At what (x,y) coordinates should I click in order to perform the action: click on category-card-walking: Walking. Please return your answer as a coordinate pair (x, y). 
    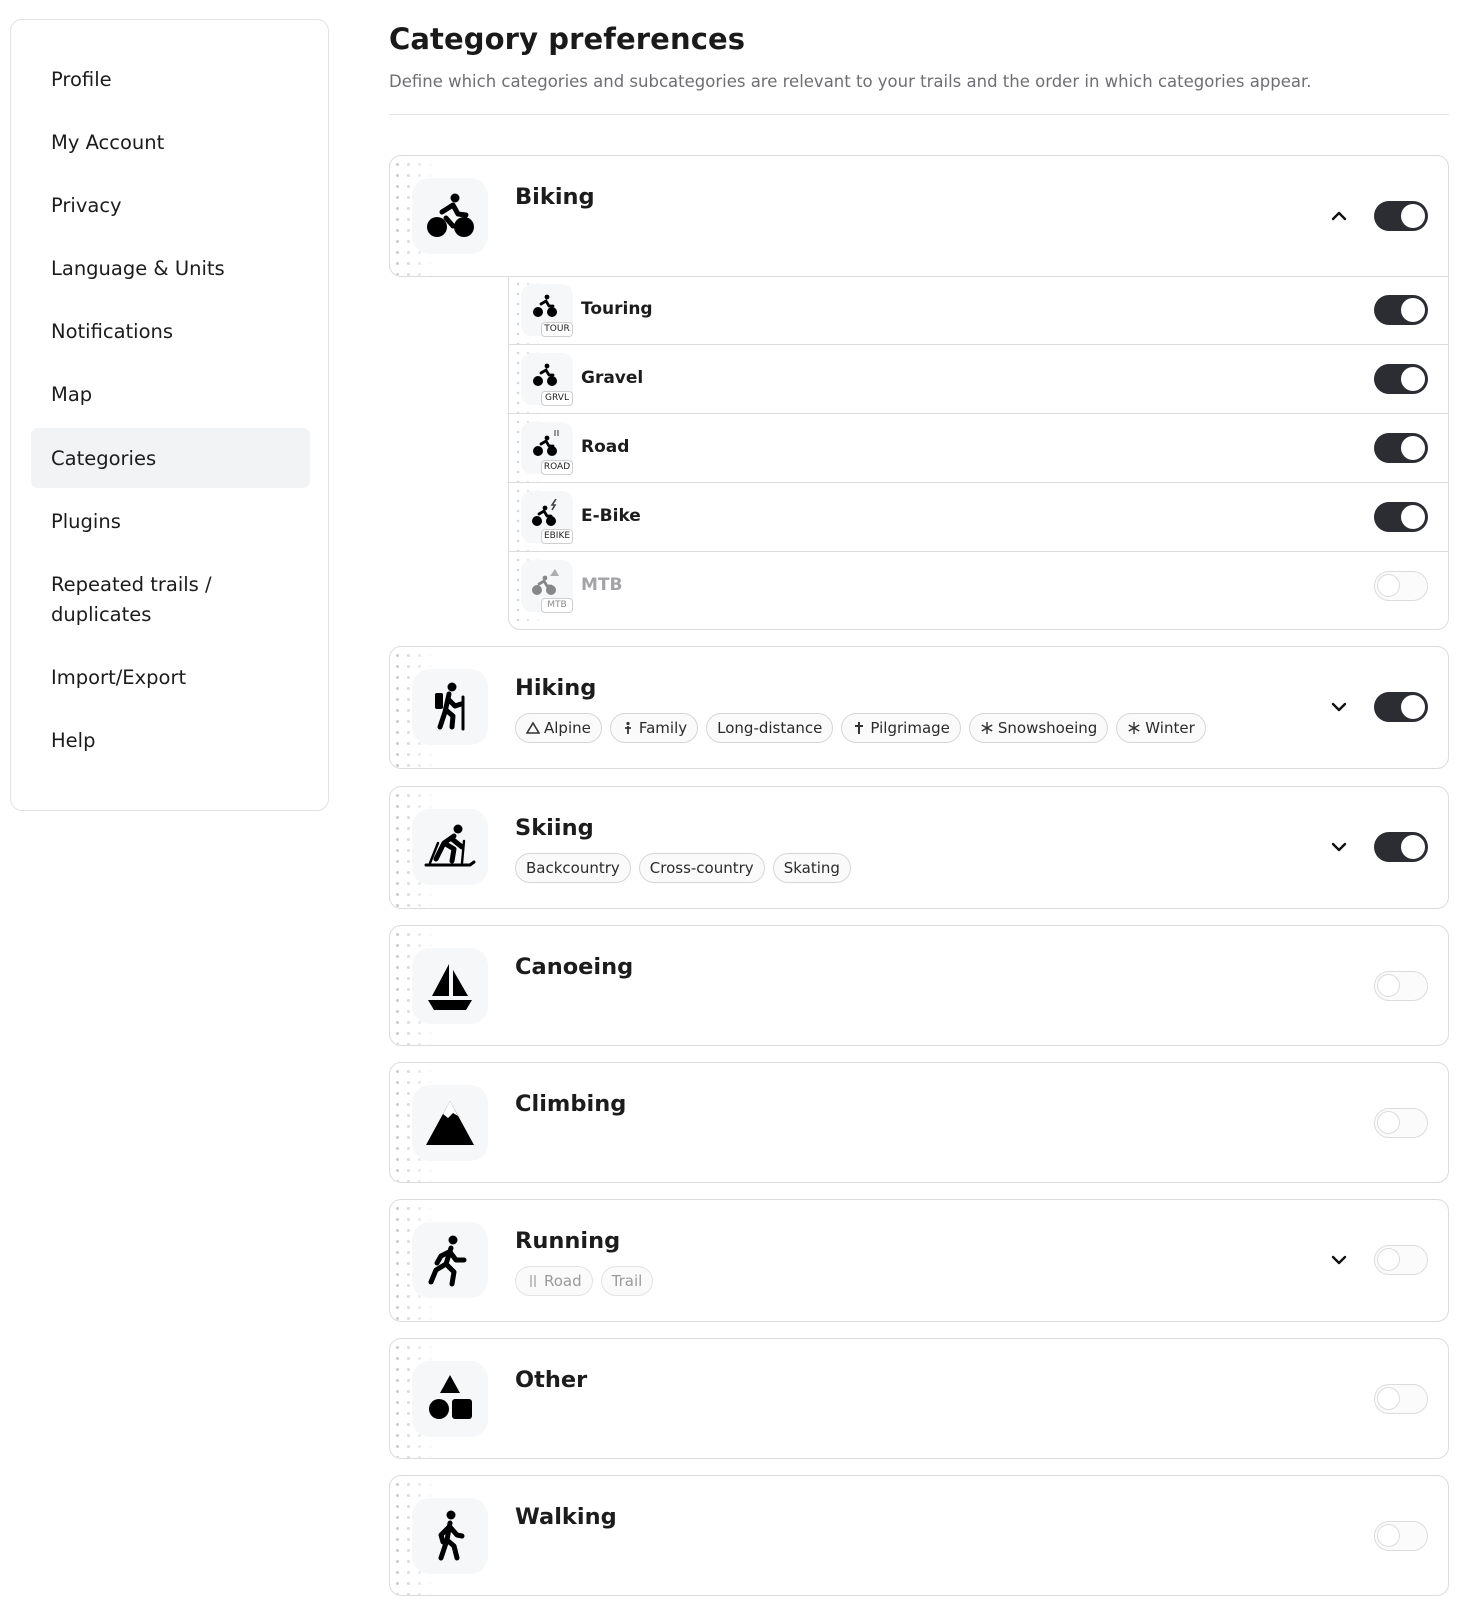
    Looking at the image, I should click on (919, 1535).